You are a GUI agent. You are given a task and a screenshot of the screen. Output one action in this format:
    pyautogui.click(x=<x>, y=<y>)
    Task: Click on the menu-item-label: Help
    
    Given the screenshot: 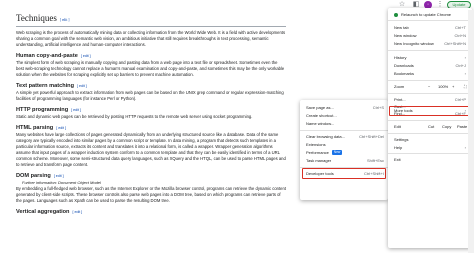 What is the action you would take?
    pyautogui.click(x=398, y=147)
    